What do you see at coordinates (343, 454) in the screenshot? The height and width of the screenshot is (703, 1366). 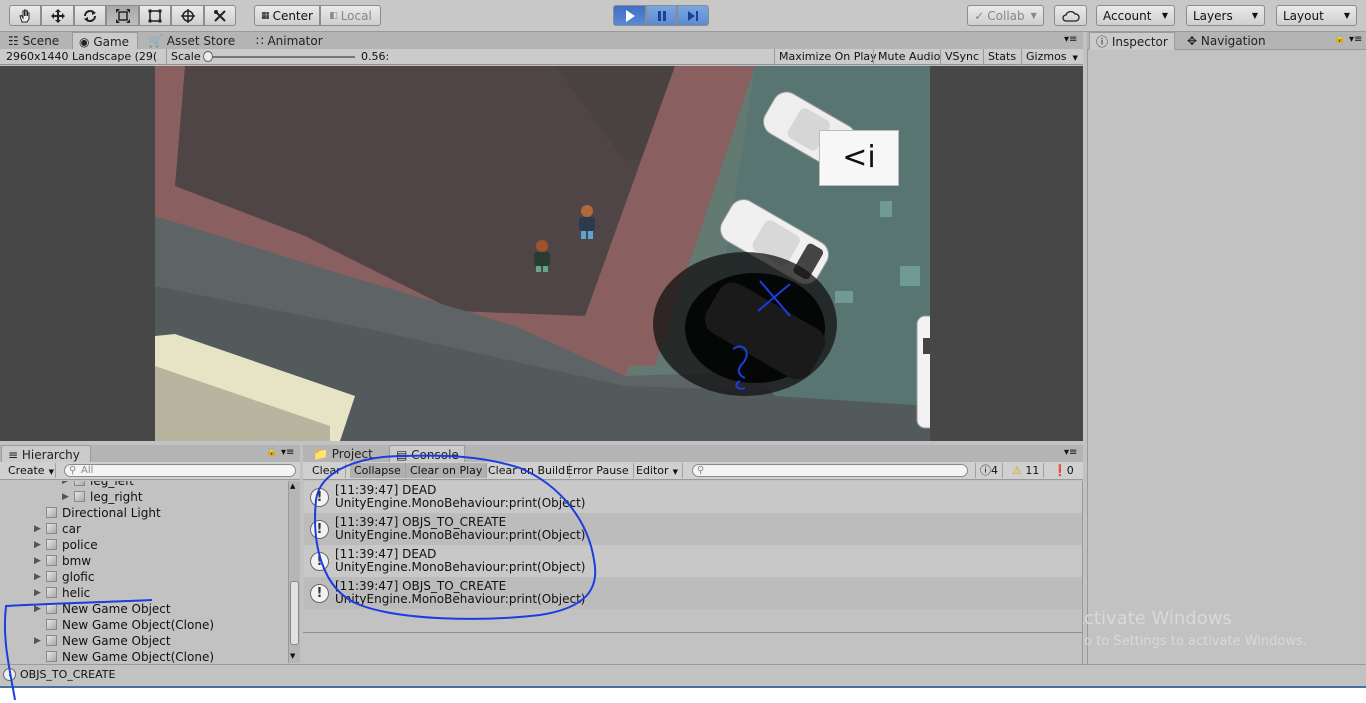 I see `tab-project: 📁 Project` at bounding box center [343, 454].